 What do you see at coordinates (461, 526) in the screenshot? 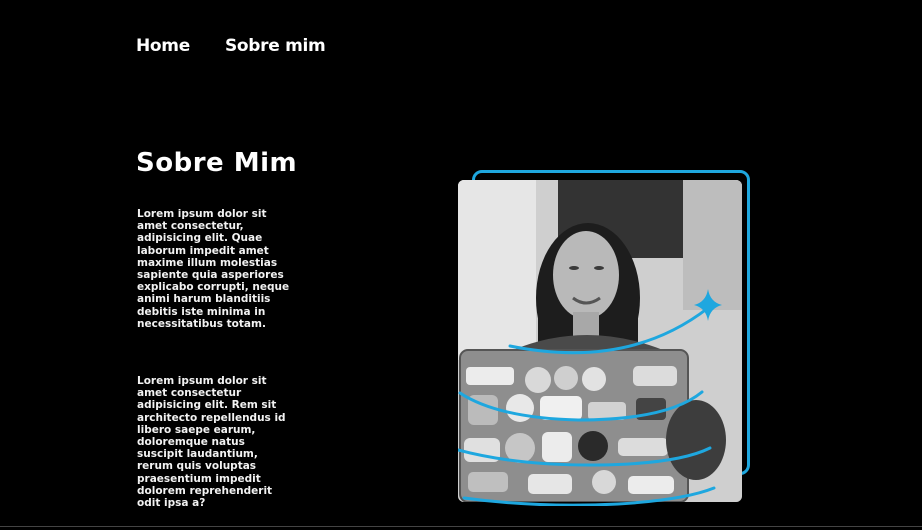
I see `page-bottom-divider` at bounding box center [461, 526].